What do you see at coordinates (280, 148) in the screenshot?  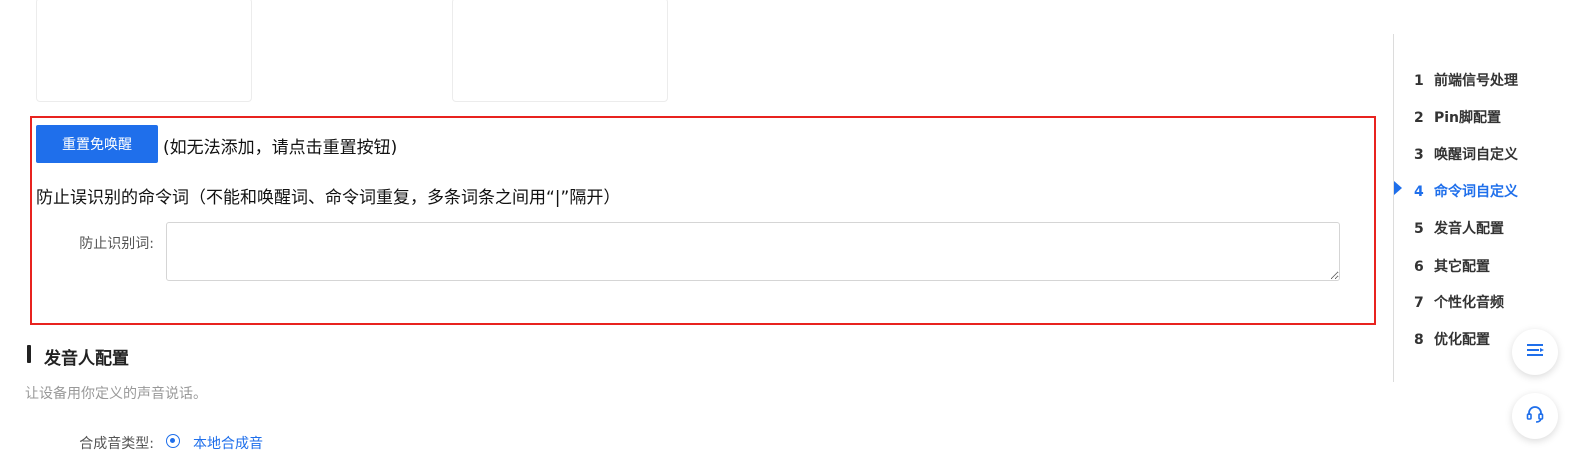 I see `reset-hint: (如无法添加，请点击重置按钮)` at bounding box center [280, 148].